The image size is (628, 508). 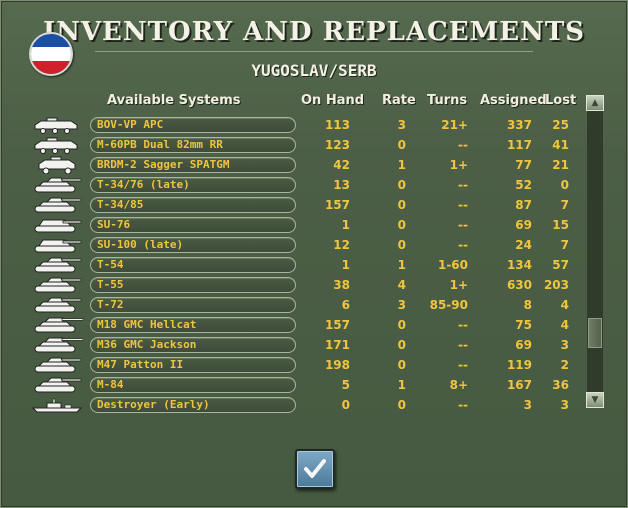 What do you see at coordinates (315, 469) in the screenshot?
I see `ok-button` at bounding box center [315, 469].